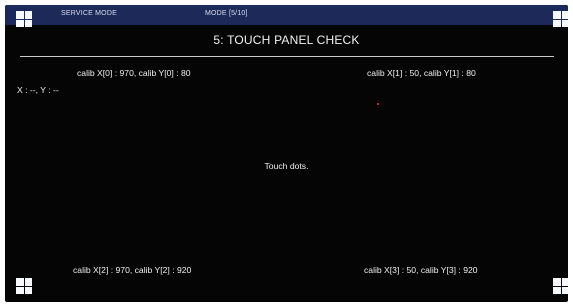  Describe the element at coordinates (132, 270) in the screenshot. I see `calibration-point-2-value: calib X[2] : 970, calib Y[2] : 920` at that location.